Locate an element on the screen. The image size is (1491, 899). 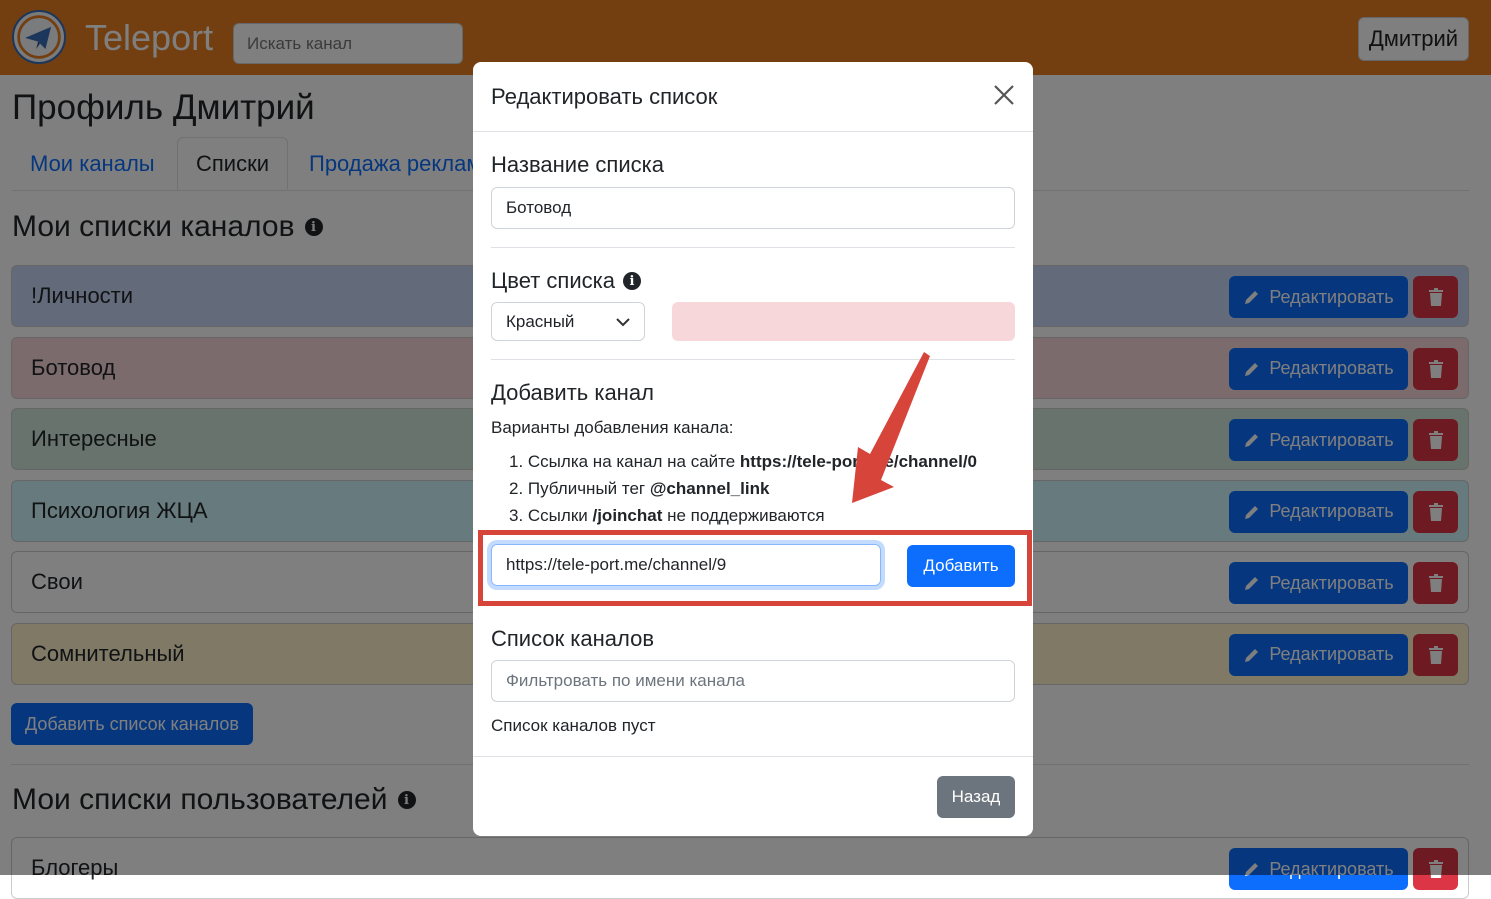
color-select: Красный is located at coordinates (568, 321).